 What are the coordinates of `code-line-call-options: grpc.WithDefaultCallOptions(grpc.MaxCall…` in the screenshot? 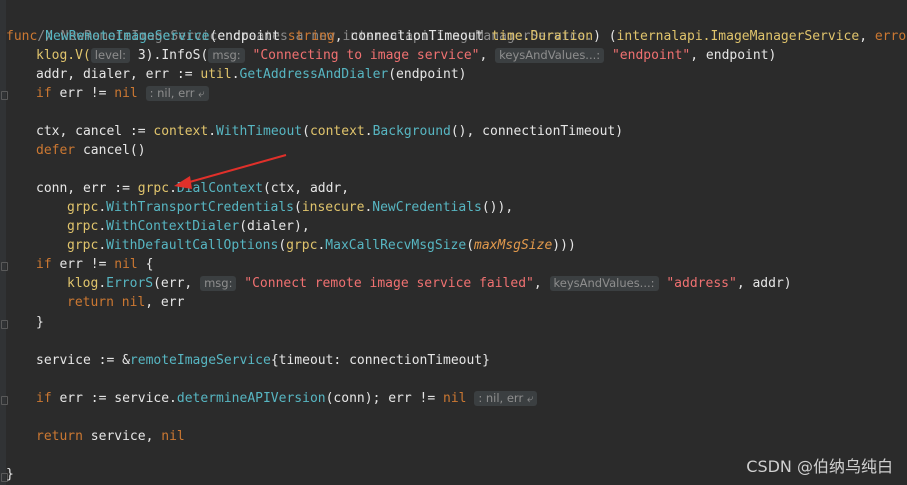 It's located at (321, 245).